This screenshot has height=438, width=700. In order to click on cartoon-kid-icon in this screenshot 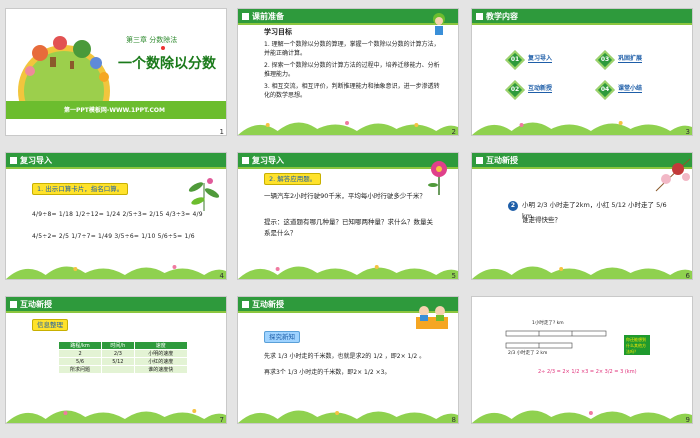, I will do `click(439, 24)`.